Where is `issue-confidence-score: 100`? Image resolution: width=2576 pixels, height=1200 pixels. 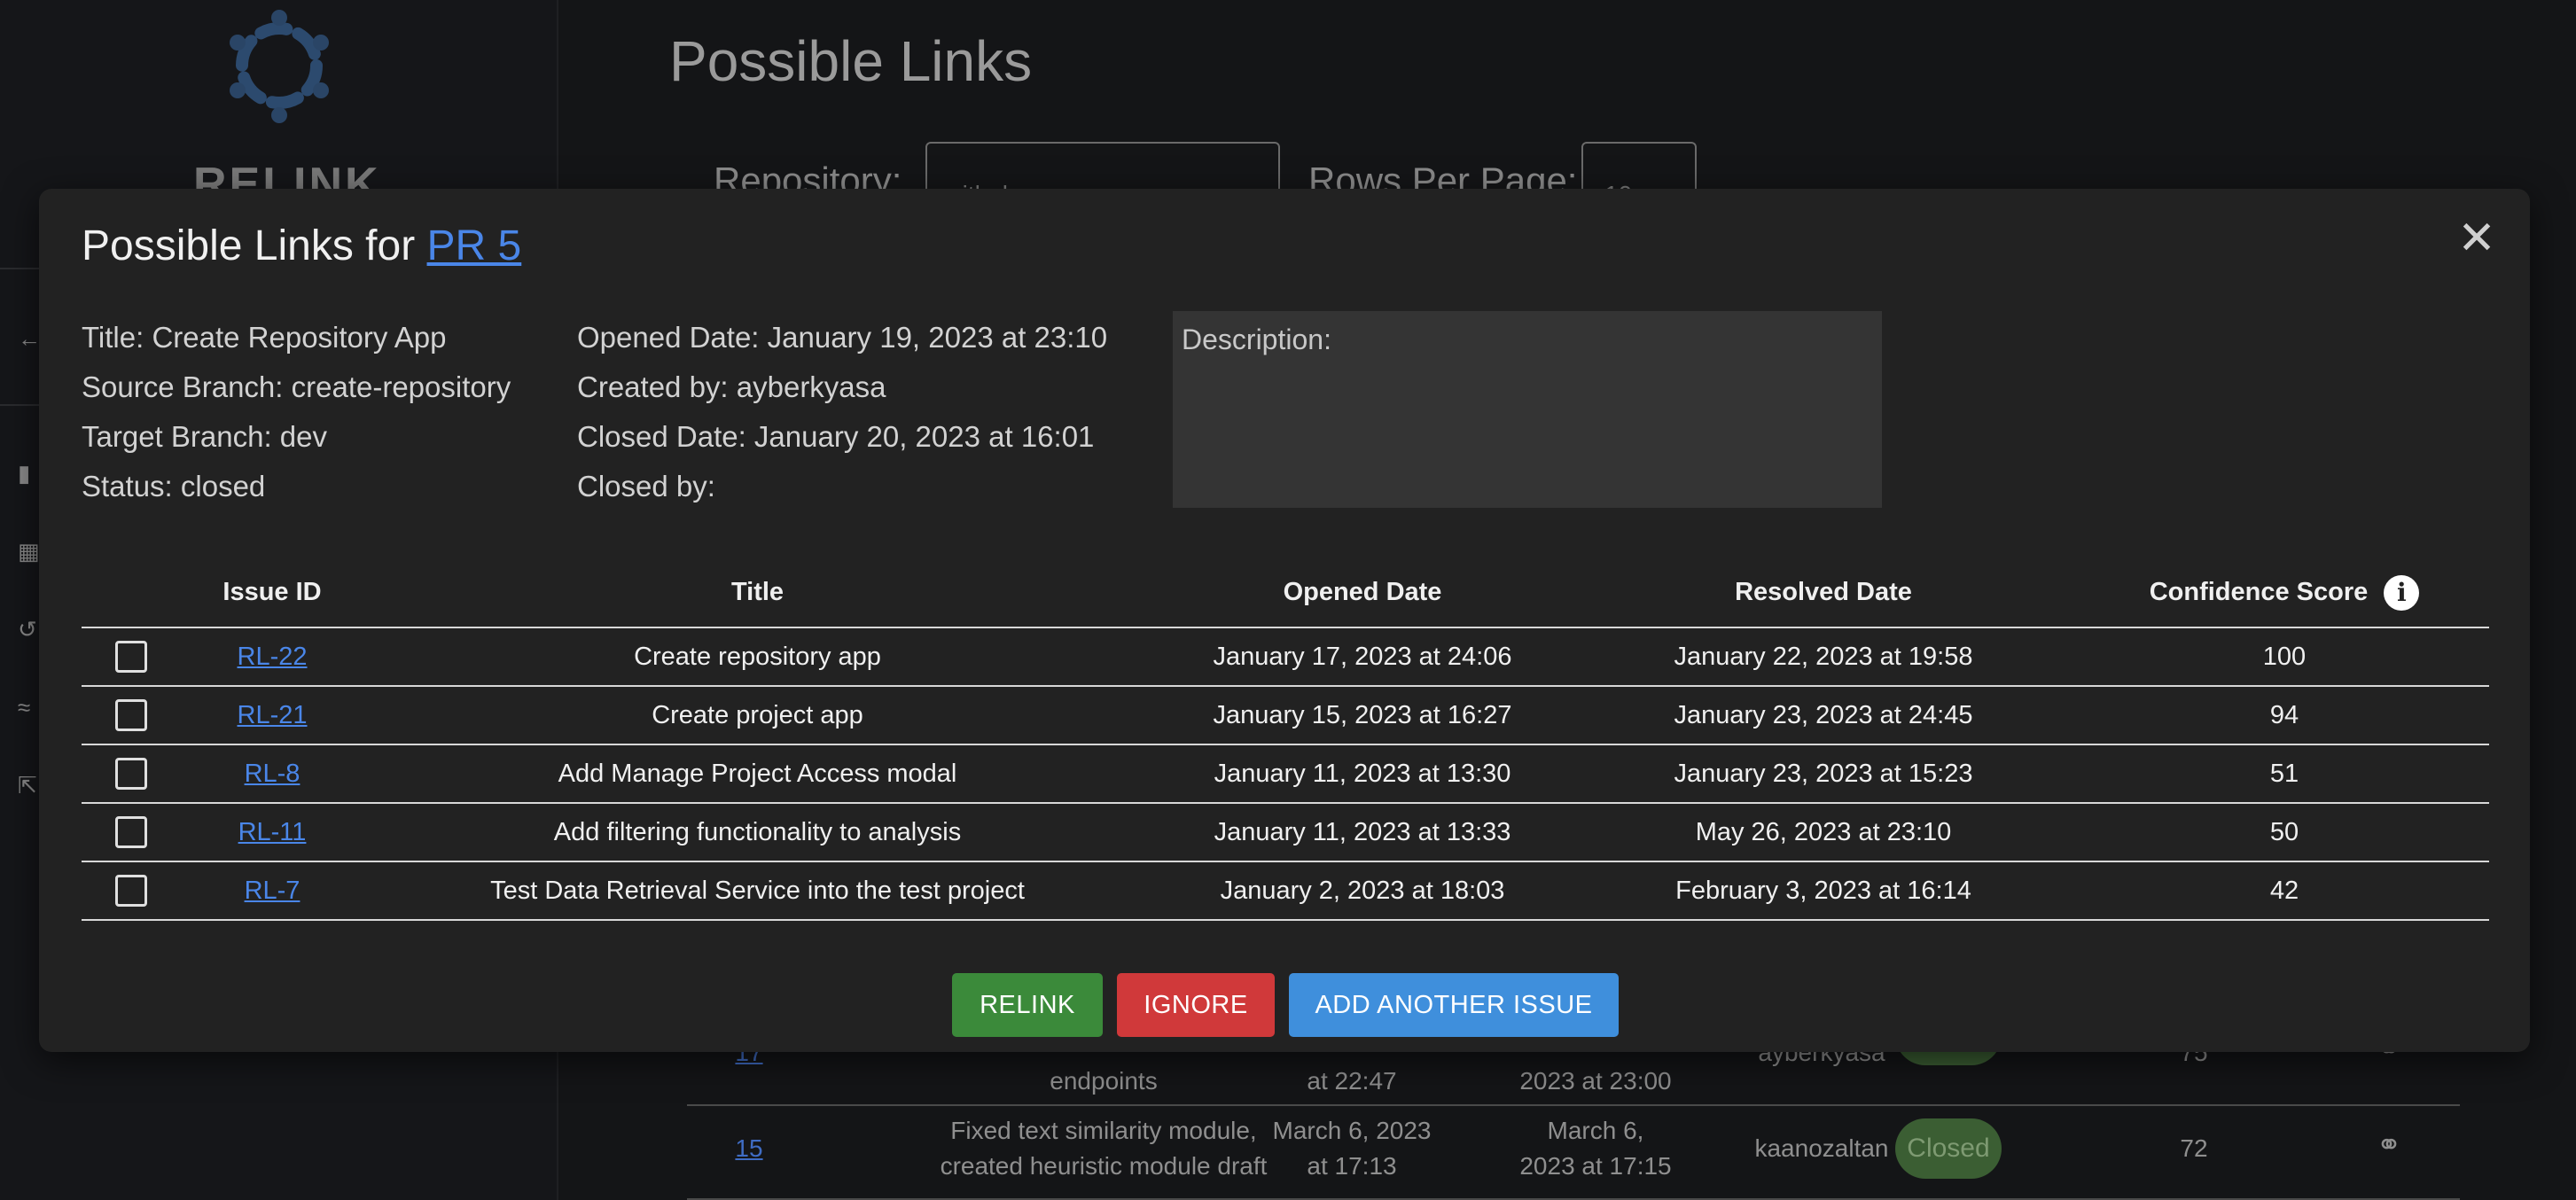 issue-confidence-score: 100 is located at coordinates (2284, 657).